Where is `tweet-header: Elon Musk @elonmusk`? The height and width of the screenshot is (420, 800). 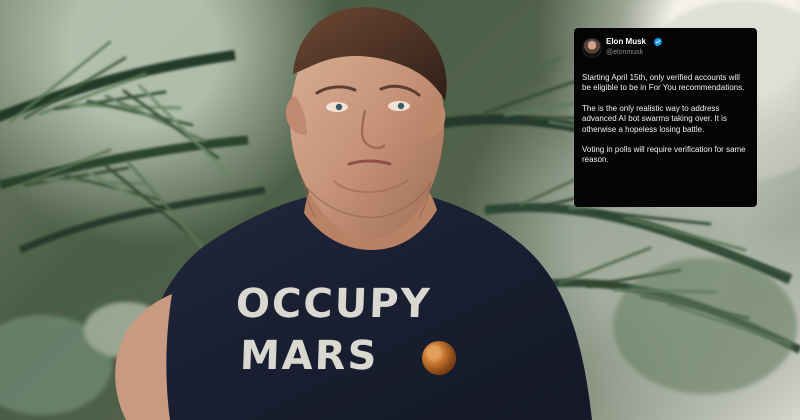 tweet-header: Elon Musk @elonmusk is located at coordinates (665, 50).